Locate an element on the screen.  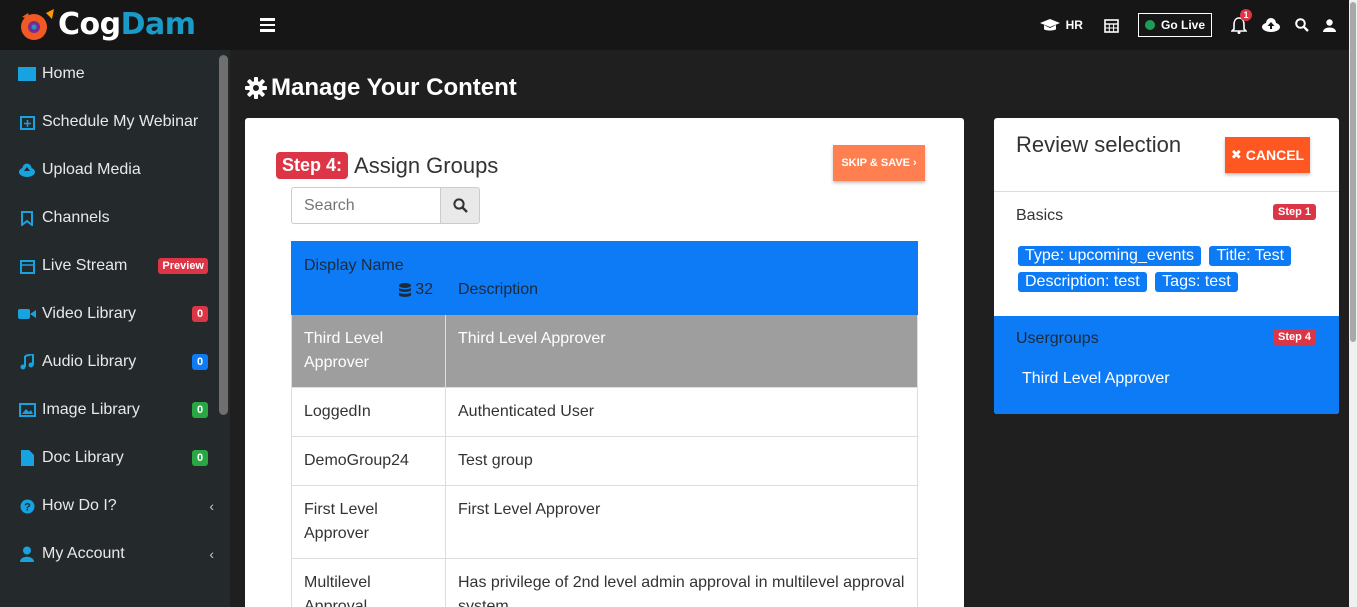
hamburger-menu-icon is located at coordinates (267, 25).